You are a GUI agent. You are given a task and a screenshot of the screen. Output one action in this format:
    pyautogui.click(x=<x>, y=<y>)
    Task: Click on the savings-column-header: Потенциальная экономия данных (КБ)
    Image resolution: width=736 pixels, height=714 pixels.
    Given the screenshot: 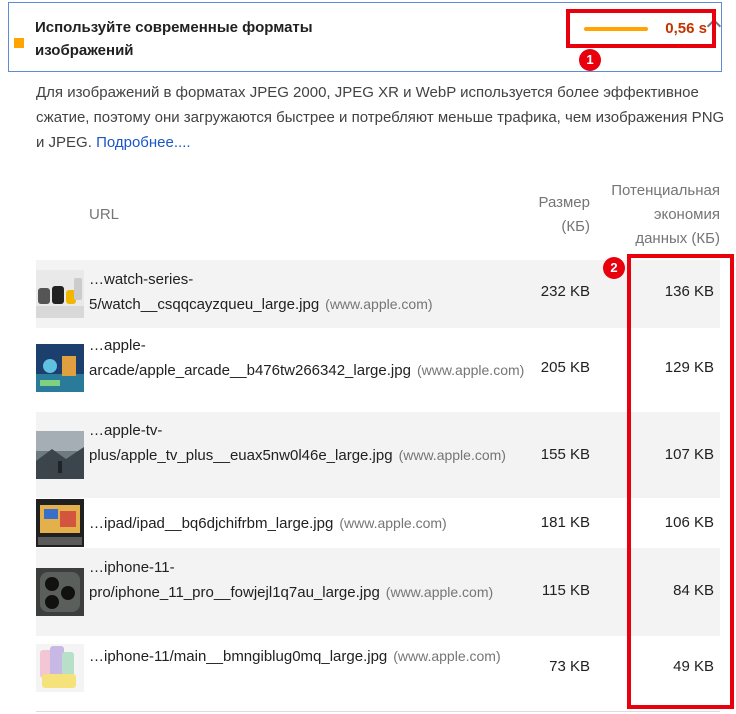 What is the action you would take?
    pyautogui.click(x=665, y=214)
    